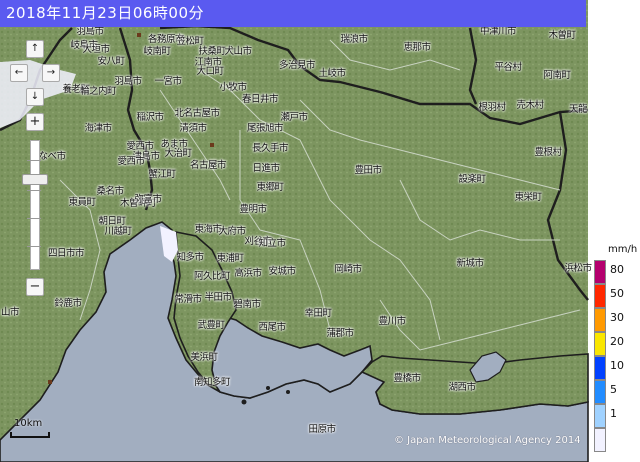 This screenshot has height=462, width=640. What do you see at coordinates (332, 73) in the screenshot?
I see `place-label: 土岐市` at bounding box center [332, 73].